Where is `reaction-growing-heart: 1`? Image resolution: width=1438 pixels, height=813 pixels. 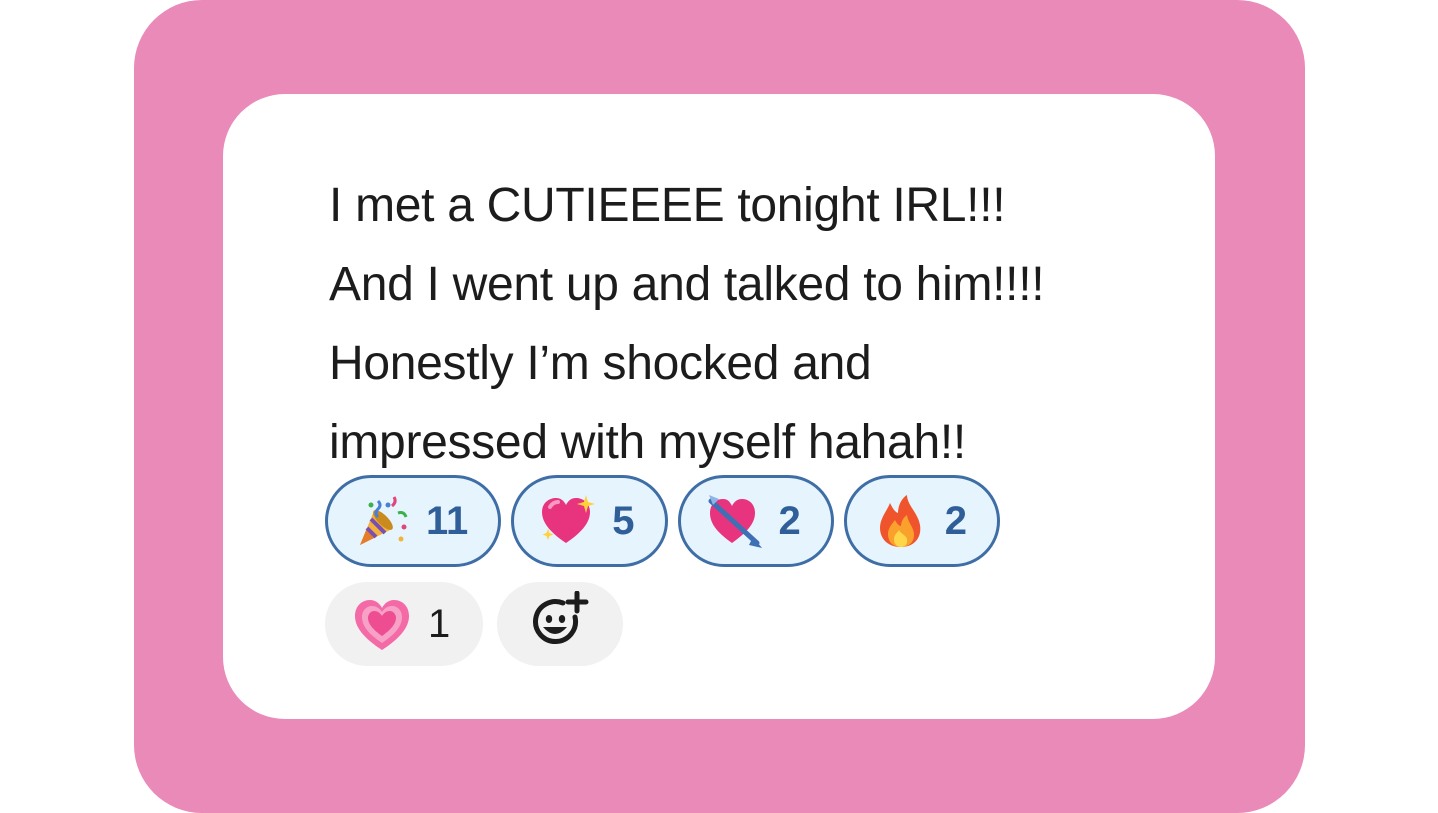
reaction-growing-heart: 1 is located at coordinates (404, 624).